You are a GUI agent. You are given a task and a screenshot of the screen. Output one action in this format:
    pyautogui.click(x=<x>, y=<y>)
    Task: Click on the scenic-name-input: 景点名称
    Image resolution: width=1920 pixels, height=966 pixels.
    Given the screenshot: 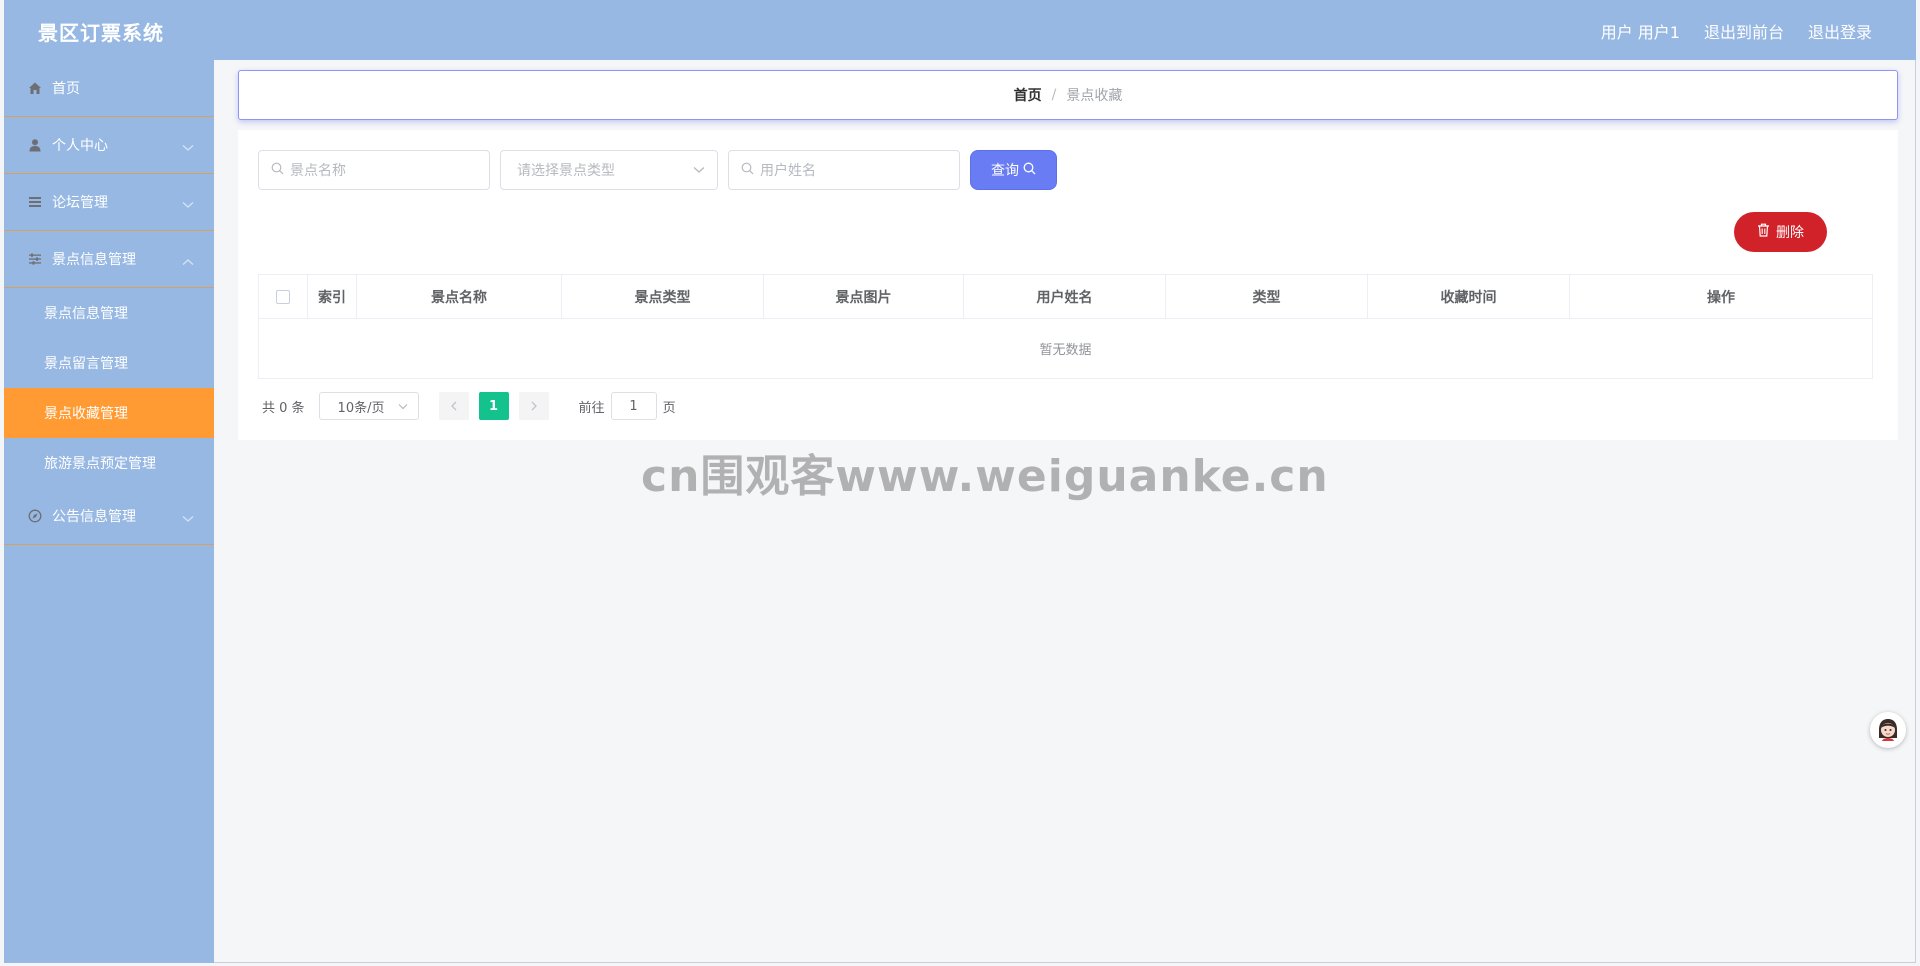 What is the action you would take?
    pyautogui.click(x=374, y=170)
    